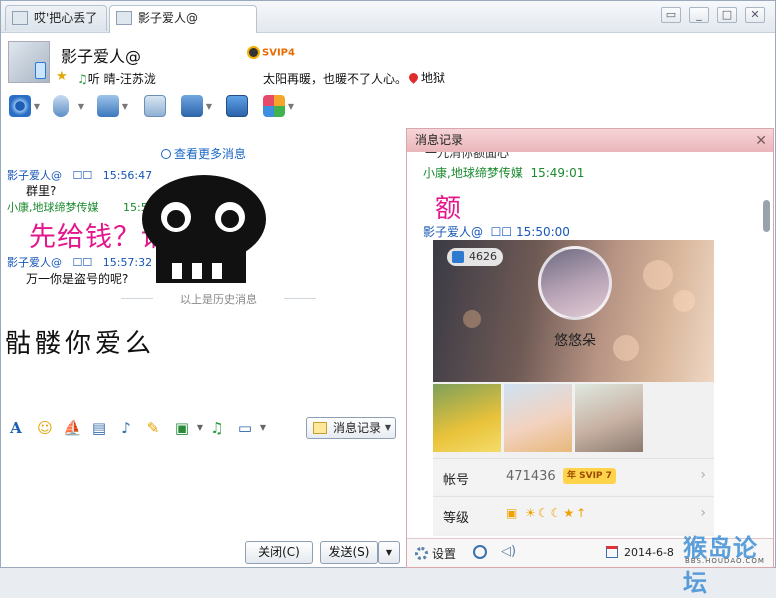  I want to click on message-header: 小康,地球缔梦传媒 15:49:01, so click(504, 173).